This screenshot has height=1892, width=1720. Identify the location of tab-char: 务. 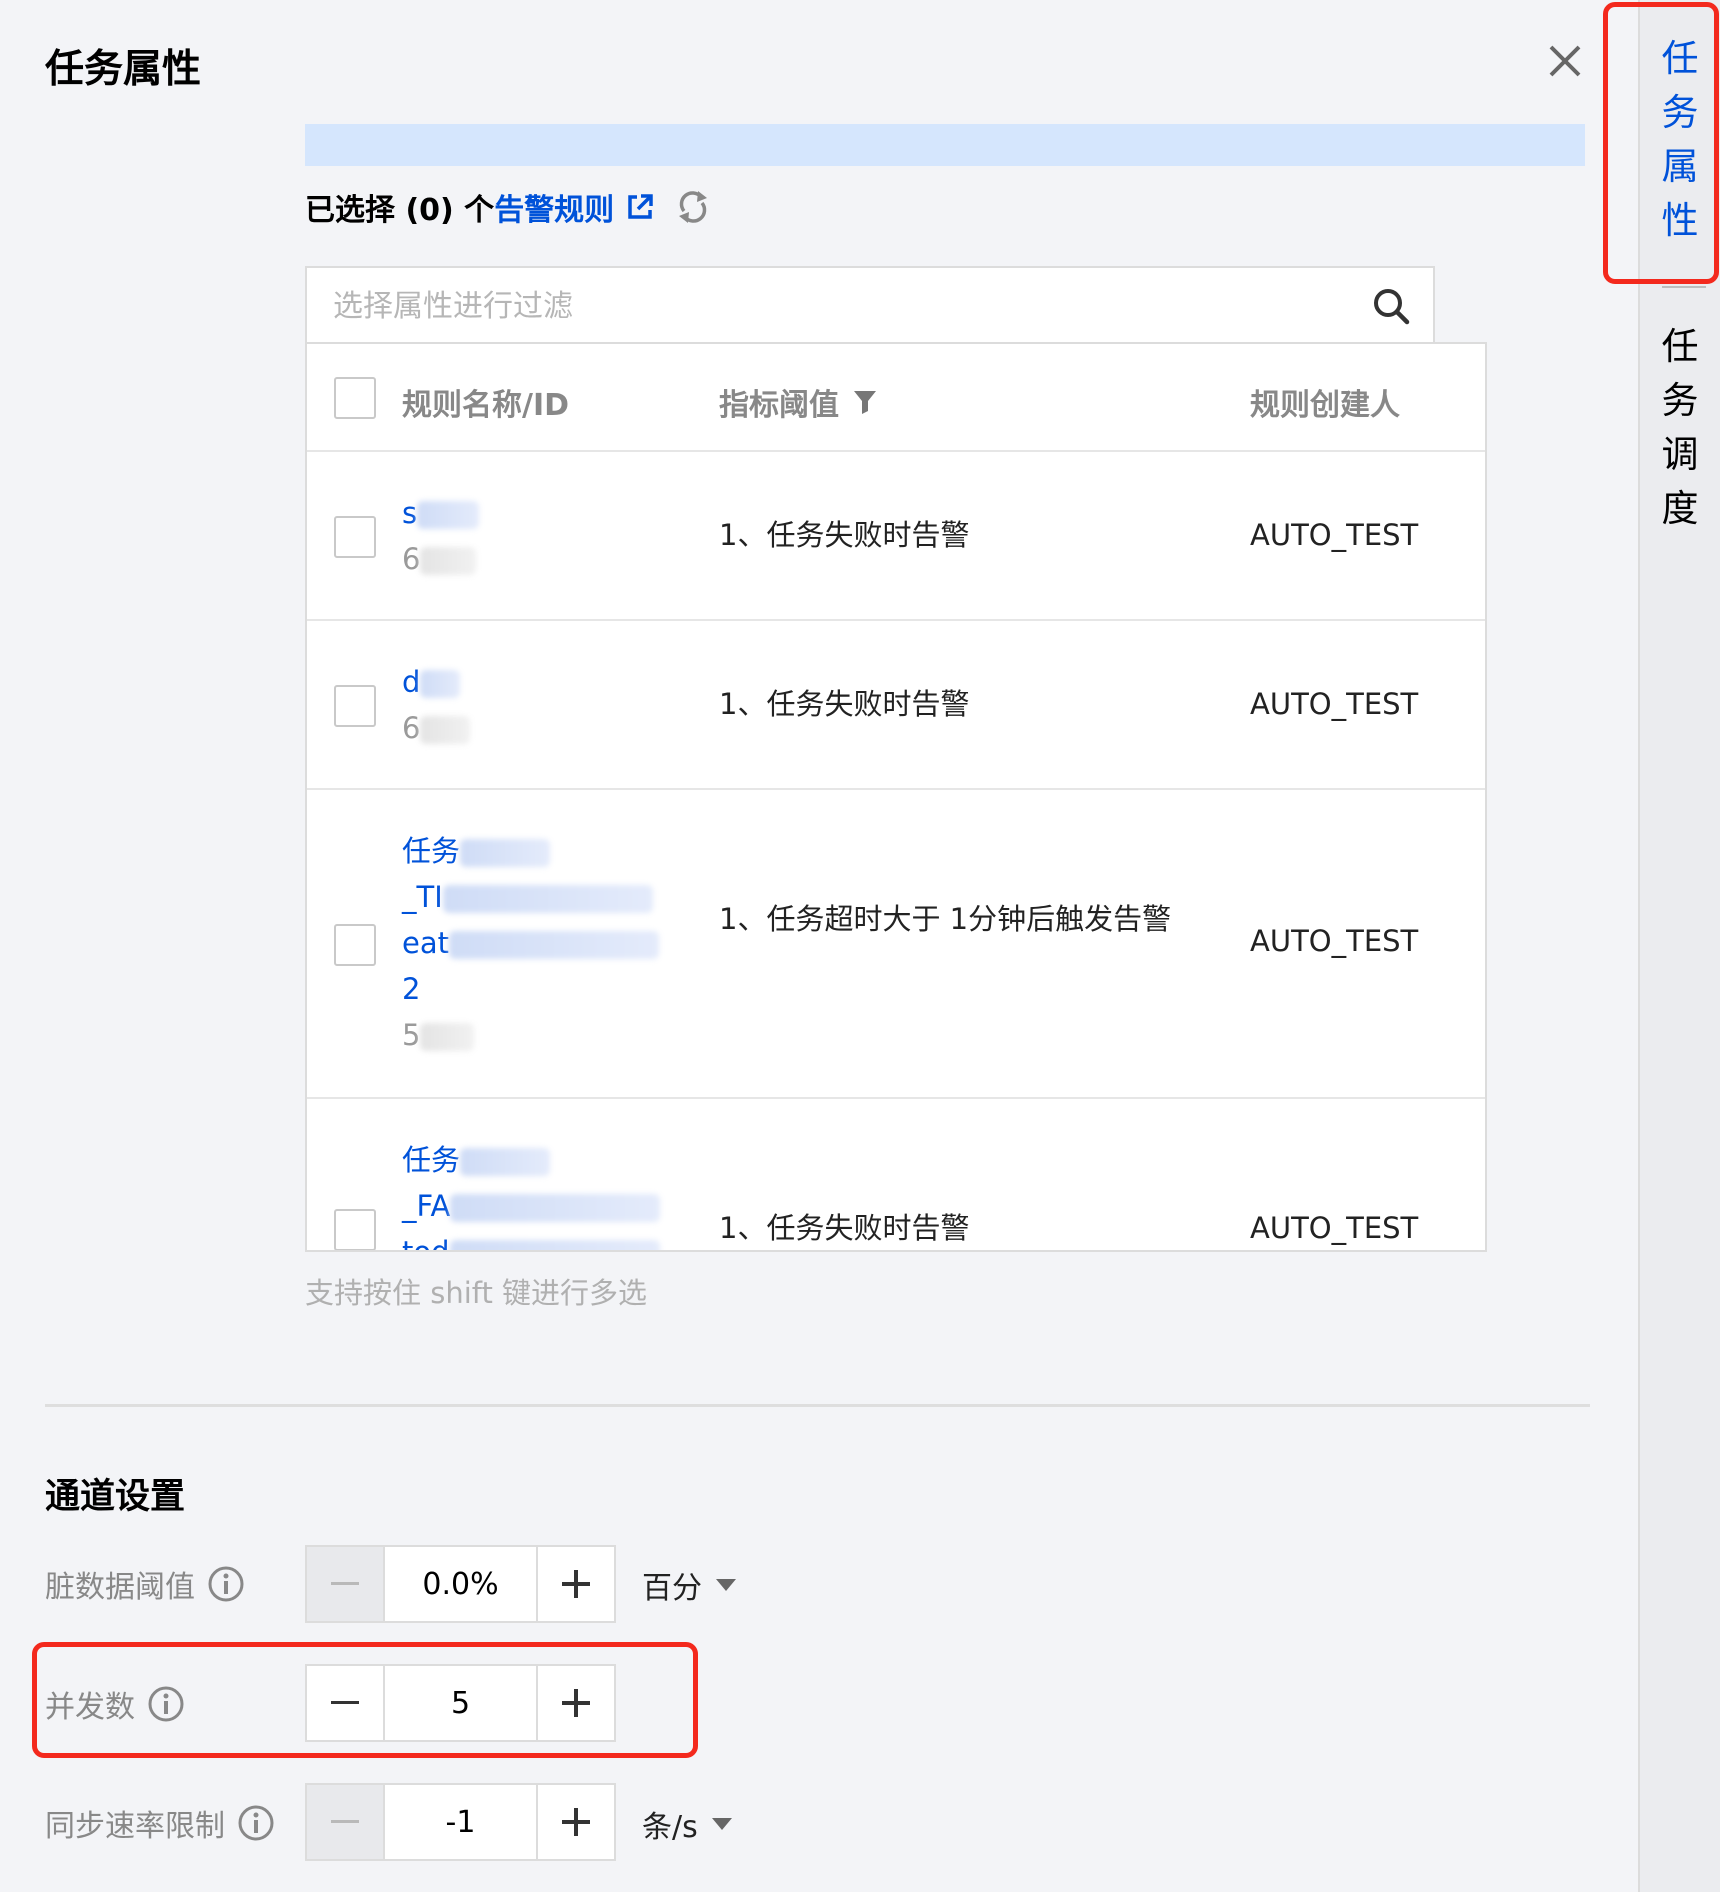
(1680, 400).